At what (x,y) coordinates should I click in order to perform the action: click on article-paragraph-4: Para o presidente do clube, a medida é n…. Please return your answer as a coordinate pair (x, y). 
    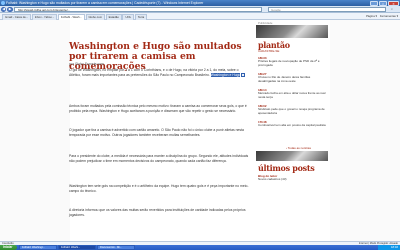
    Looking at the image, I should click on (159, 158).